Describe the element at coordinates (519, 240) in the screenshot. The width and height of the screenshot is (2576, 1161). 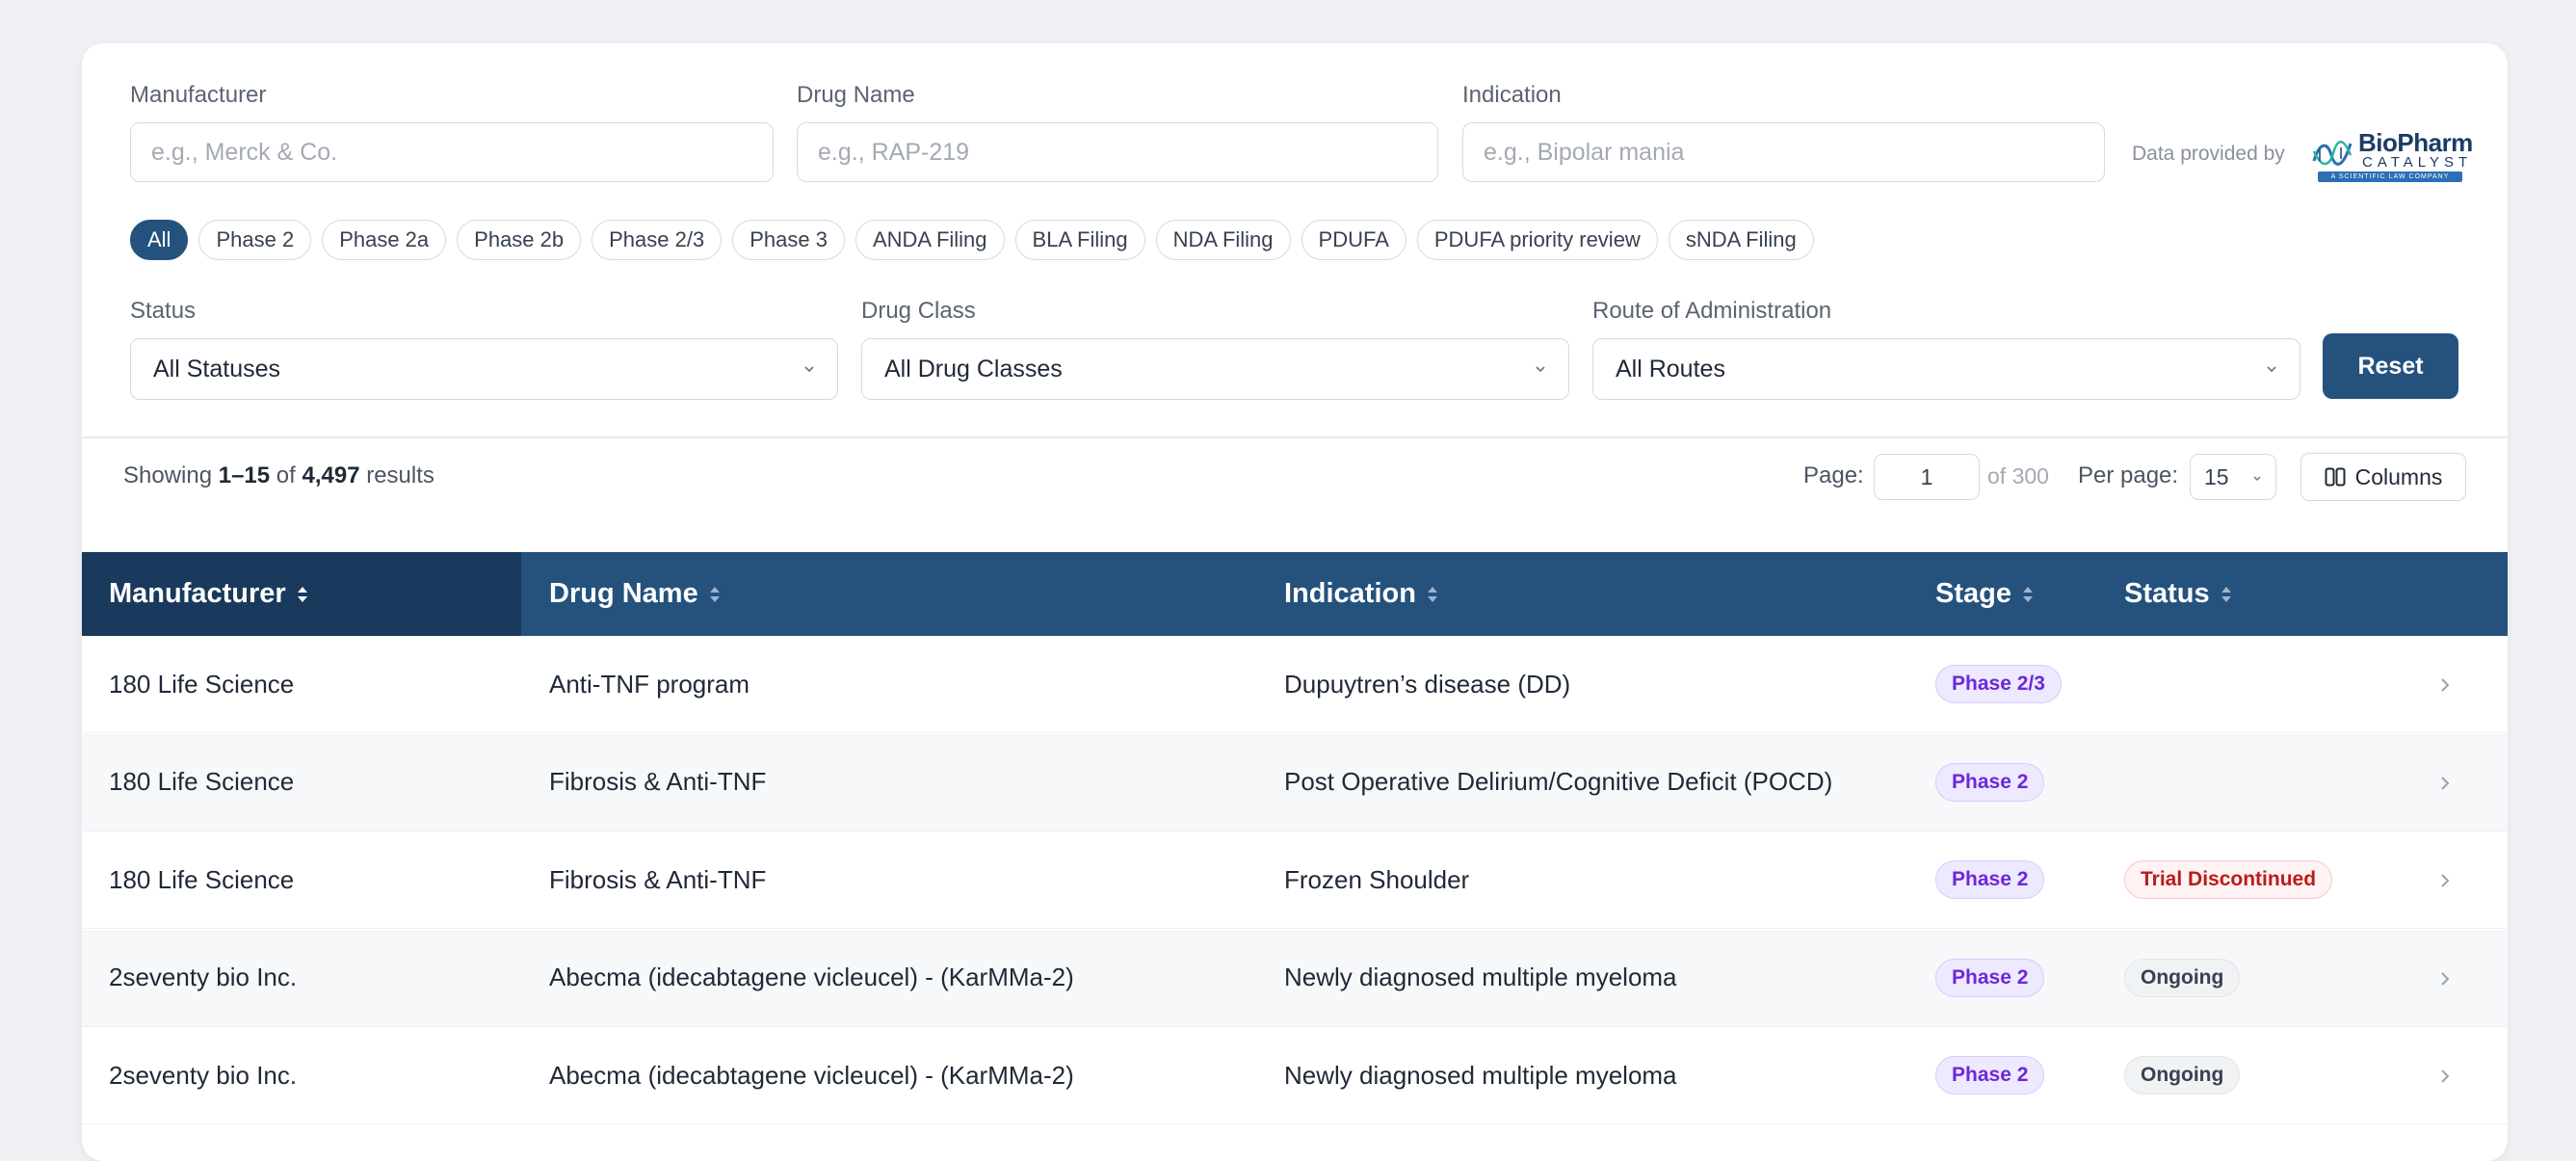
I see `stage-chip: Phase 2b` at that location.